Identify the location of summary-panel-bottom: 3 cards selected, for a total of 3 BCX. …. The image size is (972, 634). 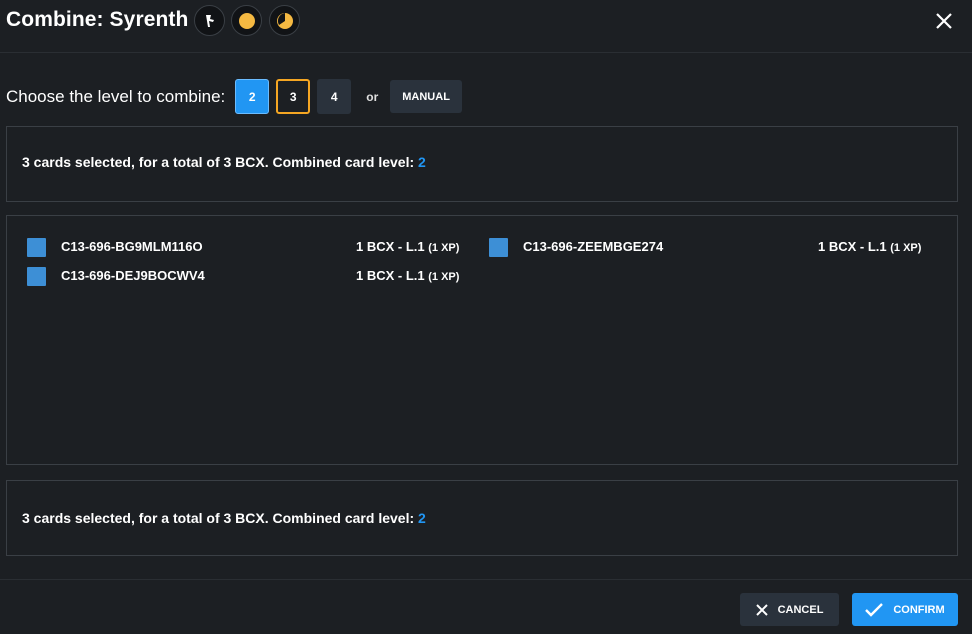
(482, 518).